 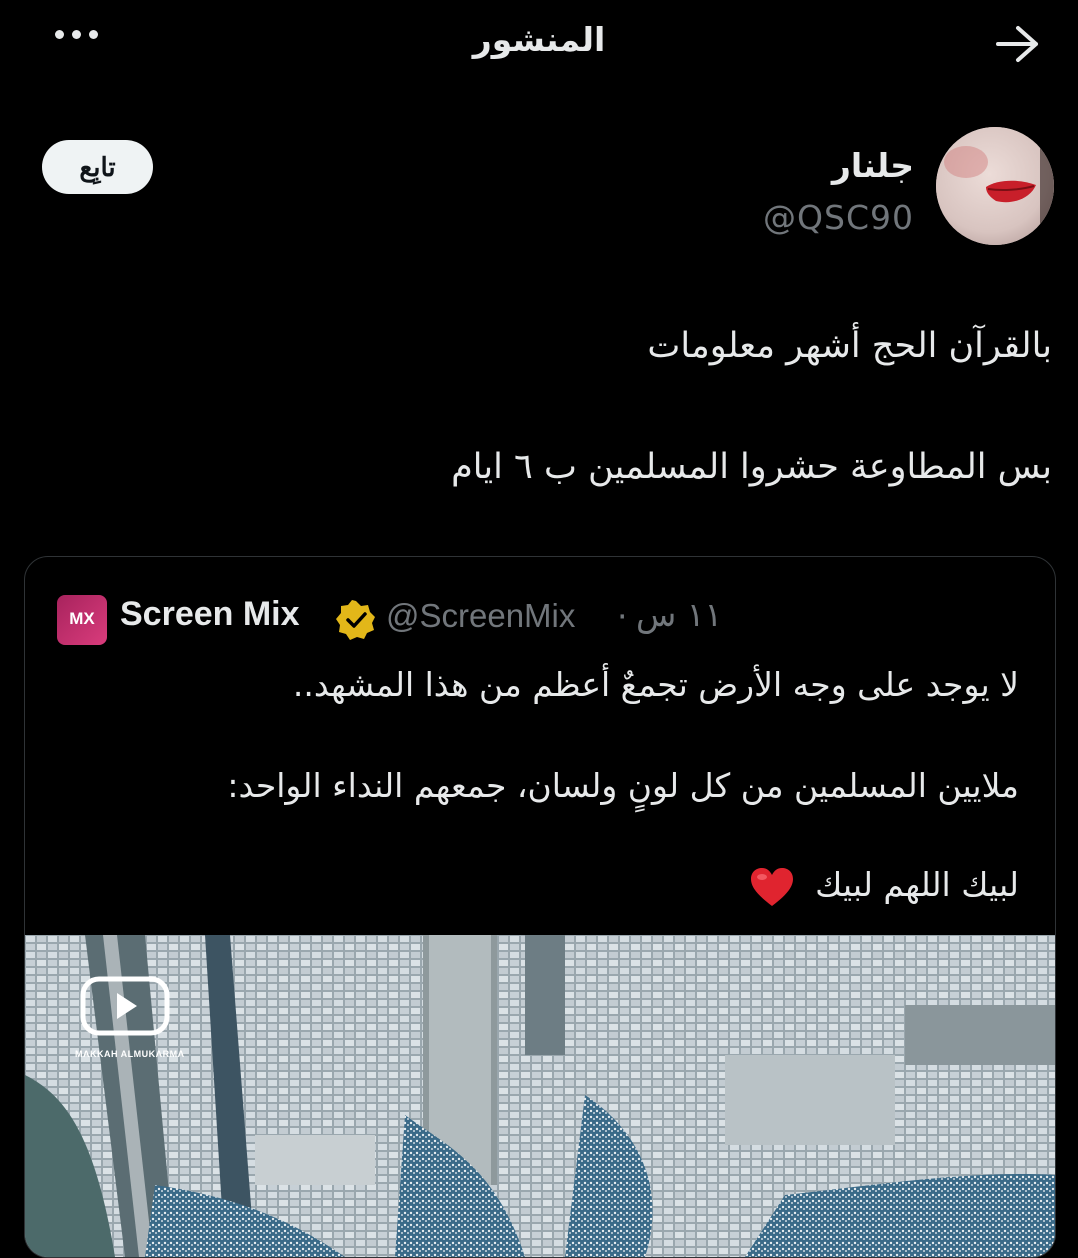 What do you see at coordinates (130, 1054) in the screenshot?
I see `media-watermark: MAKKAH ALMUKARMA` at bounding box center [130, 1054].